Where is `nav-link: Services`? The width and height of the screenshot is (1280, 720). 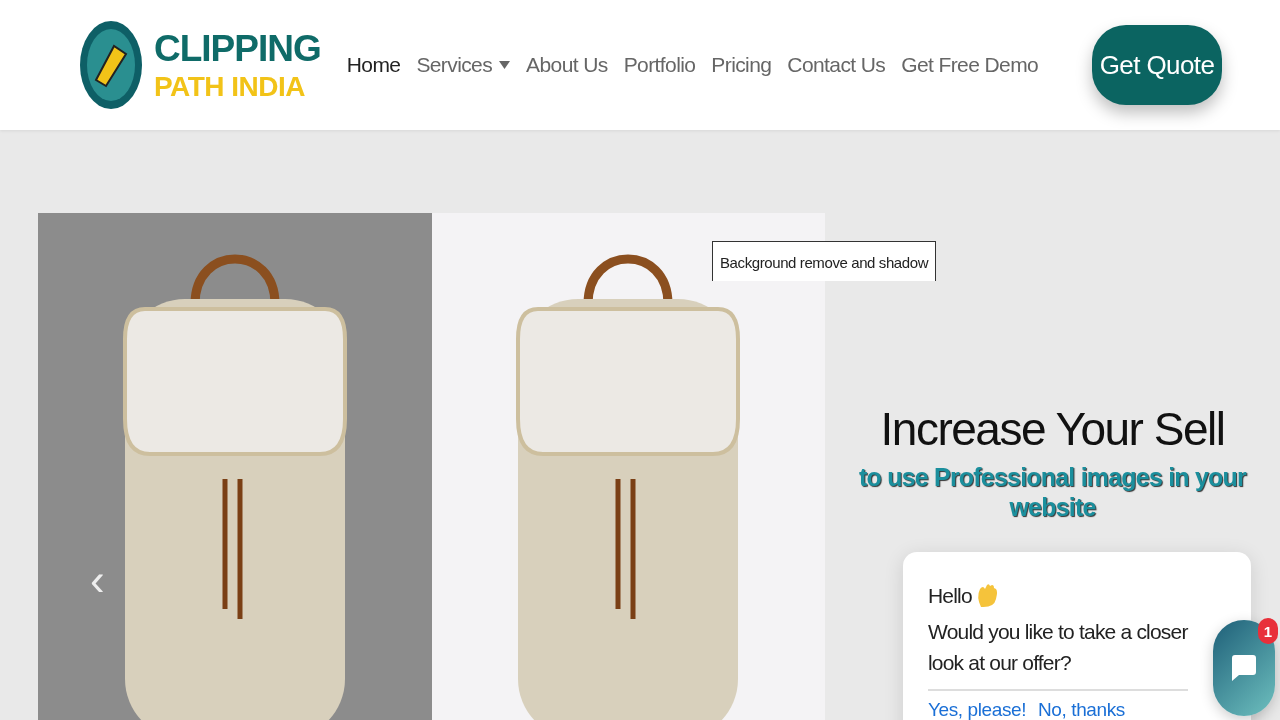
nav-link: Services is located at coordinates (463, 65).